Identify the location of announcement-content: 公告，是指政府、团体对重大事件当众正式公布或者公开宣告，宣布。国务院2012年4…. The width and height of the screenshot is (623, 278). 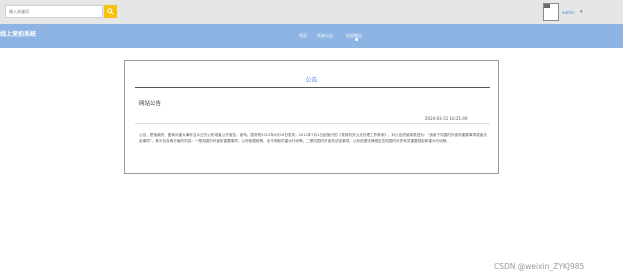
(313, 138).